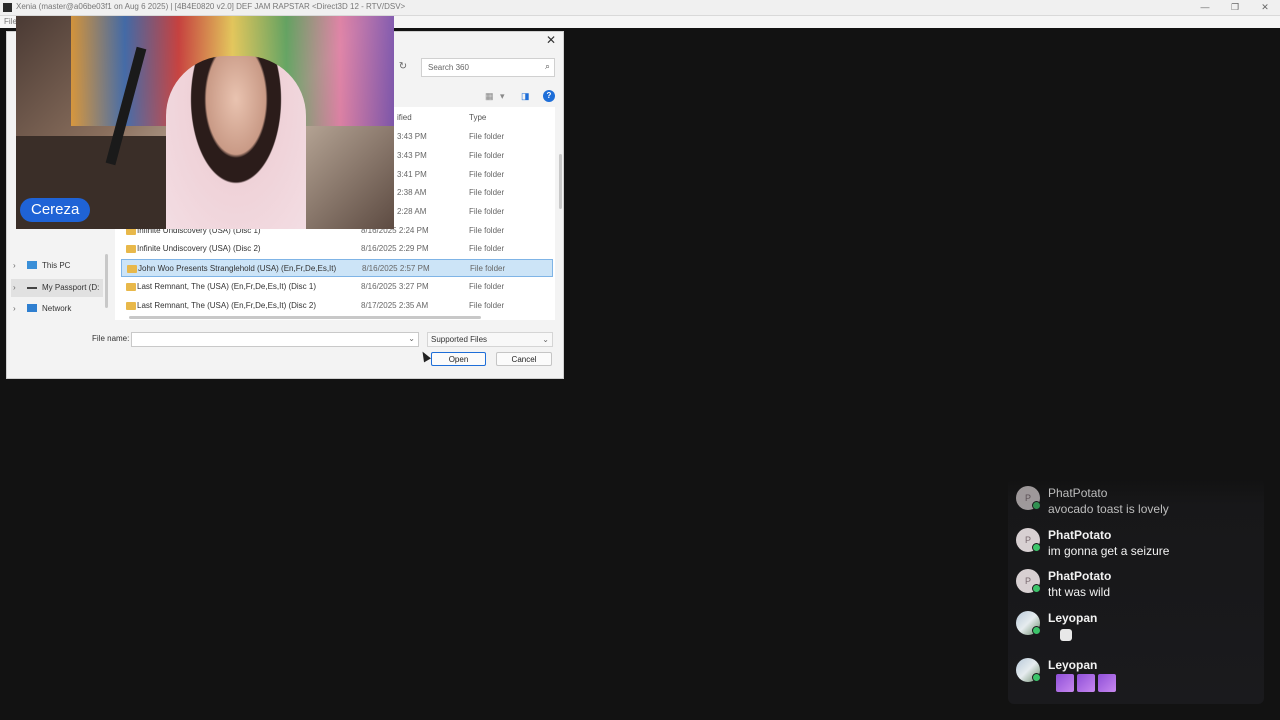  Describe the element at coordinates (305, 317) in the screenshot. I see `horizontal-scrollbar` at that location.